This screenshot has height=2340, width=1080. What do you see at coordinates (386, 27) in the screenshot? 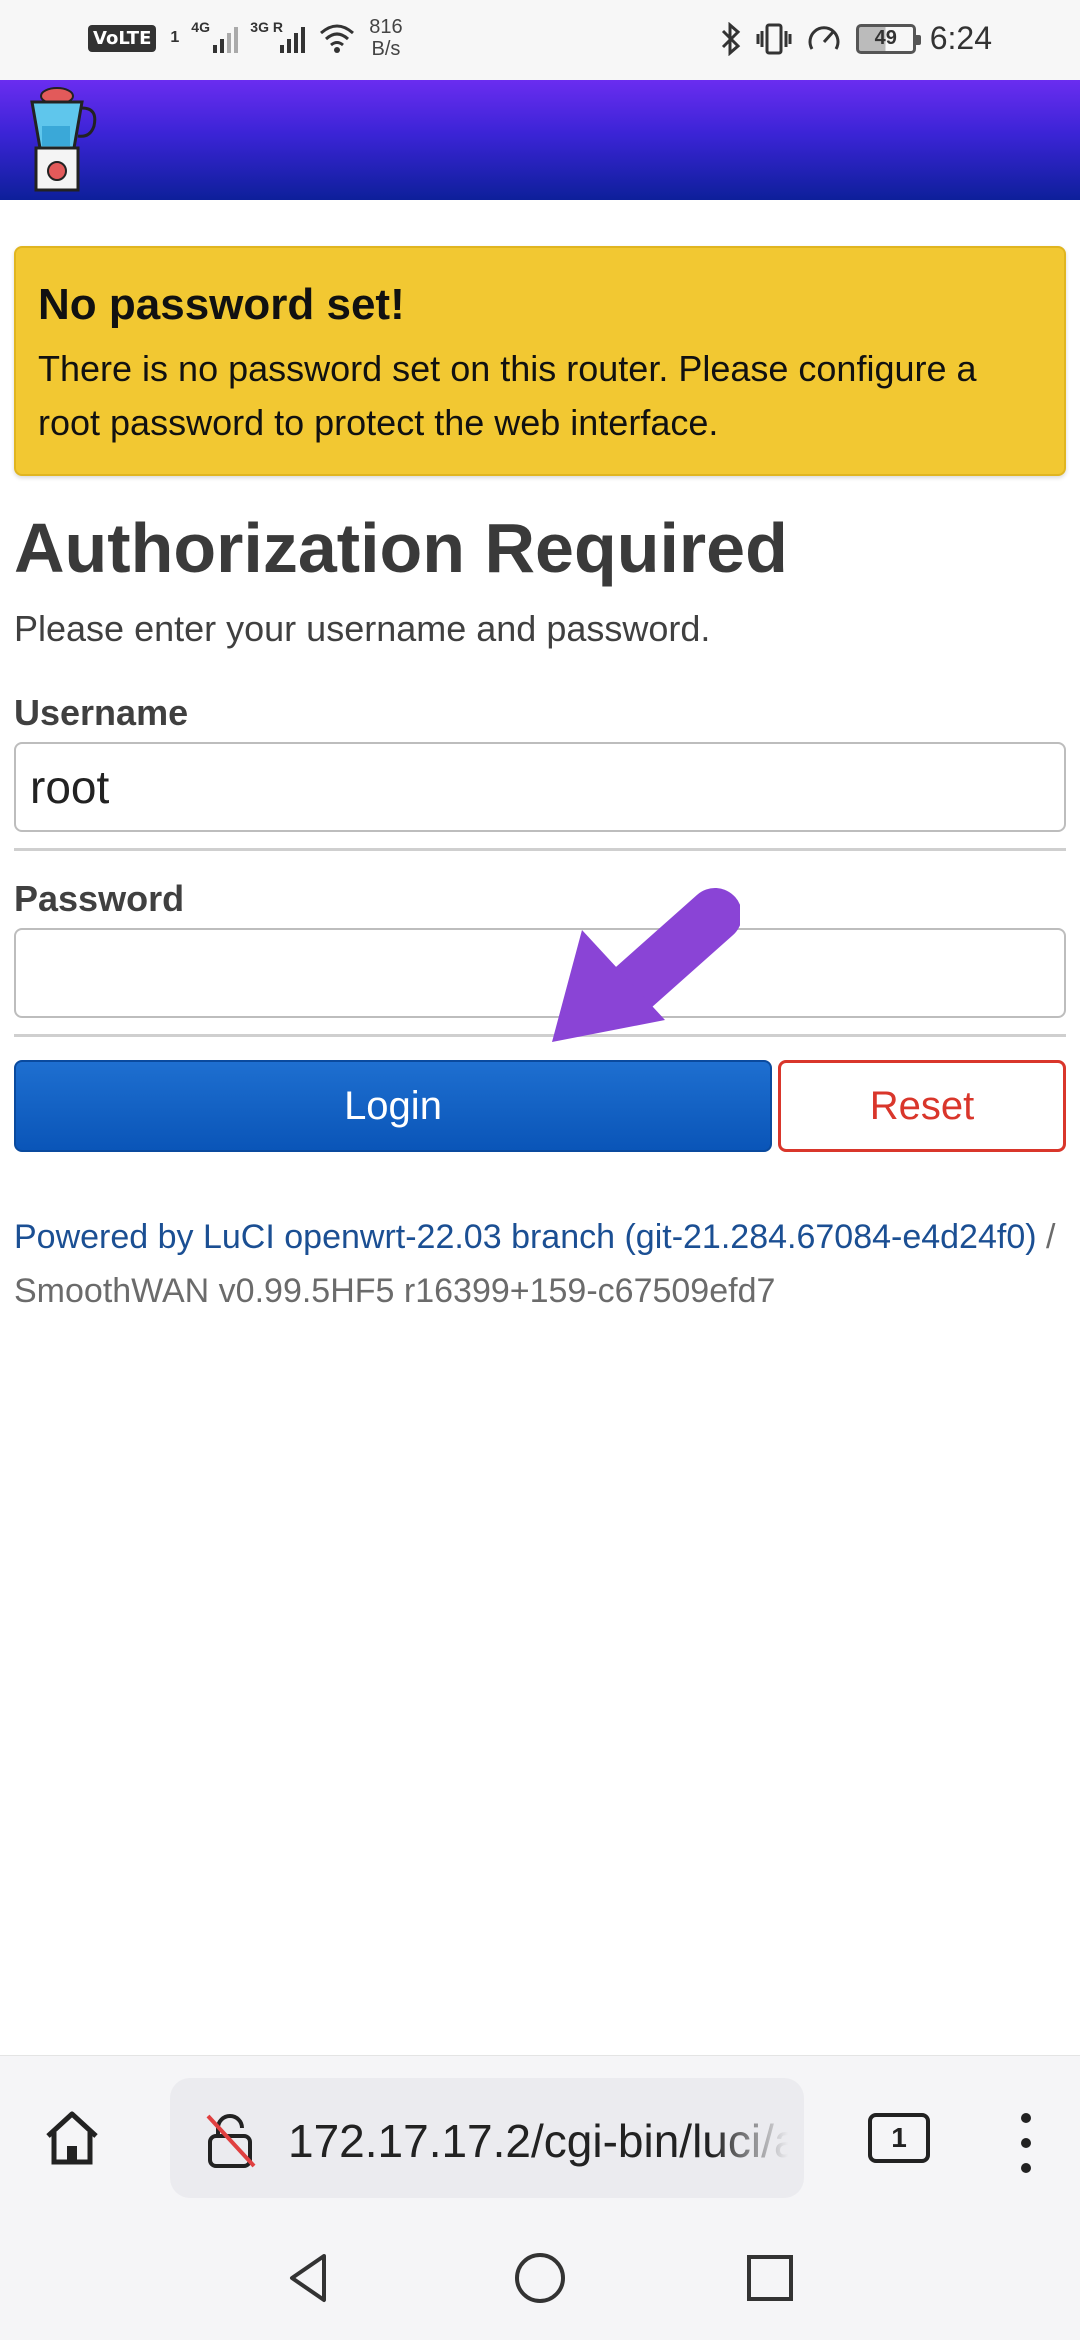
I see `speed-value: 816` at bounding box center [386, 27].